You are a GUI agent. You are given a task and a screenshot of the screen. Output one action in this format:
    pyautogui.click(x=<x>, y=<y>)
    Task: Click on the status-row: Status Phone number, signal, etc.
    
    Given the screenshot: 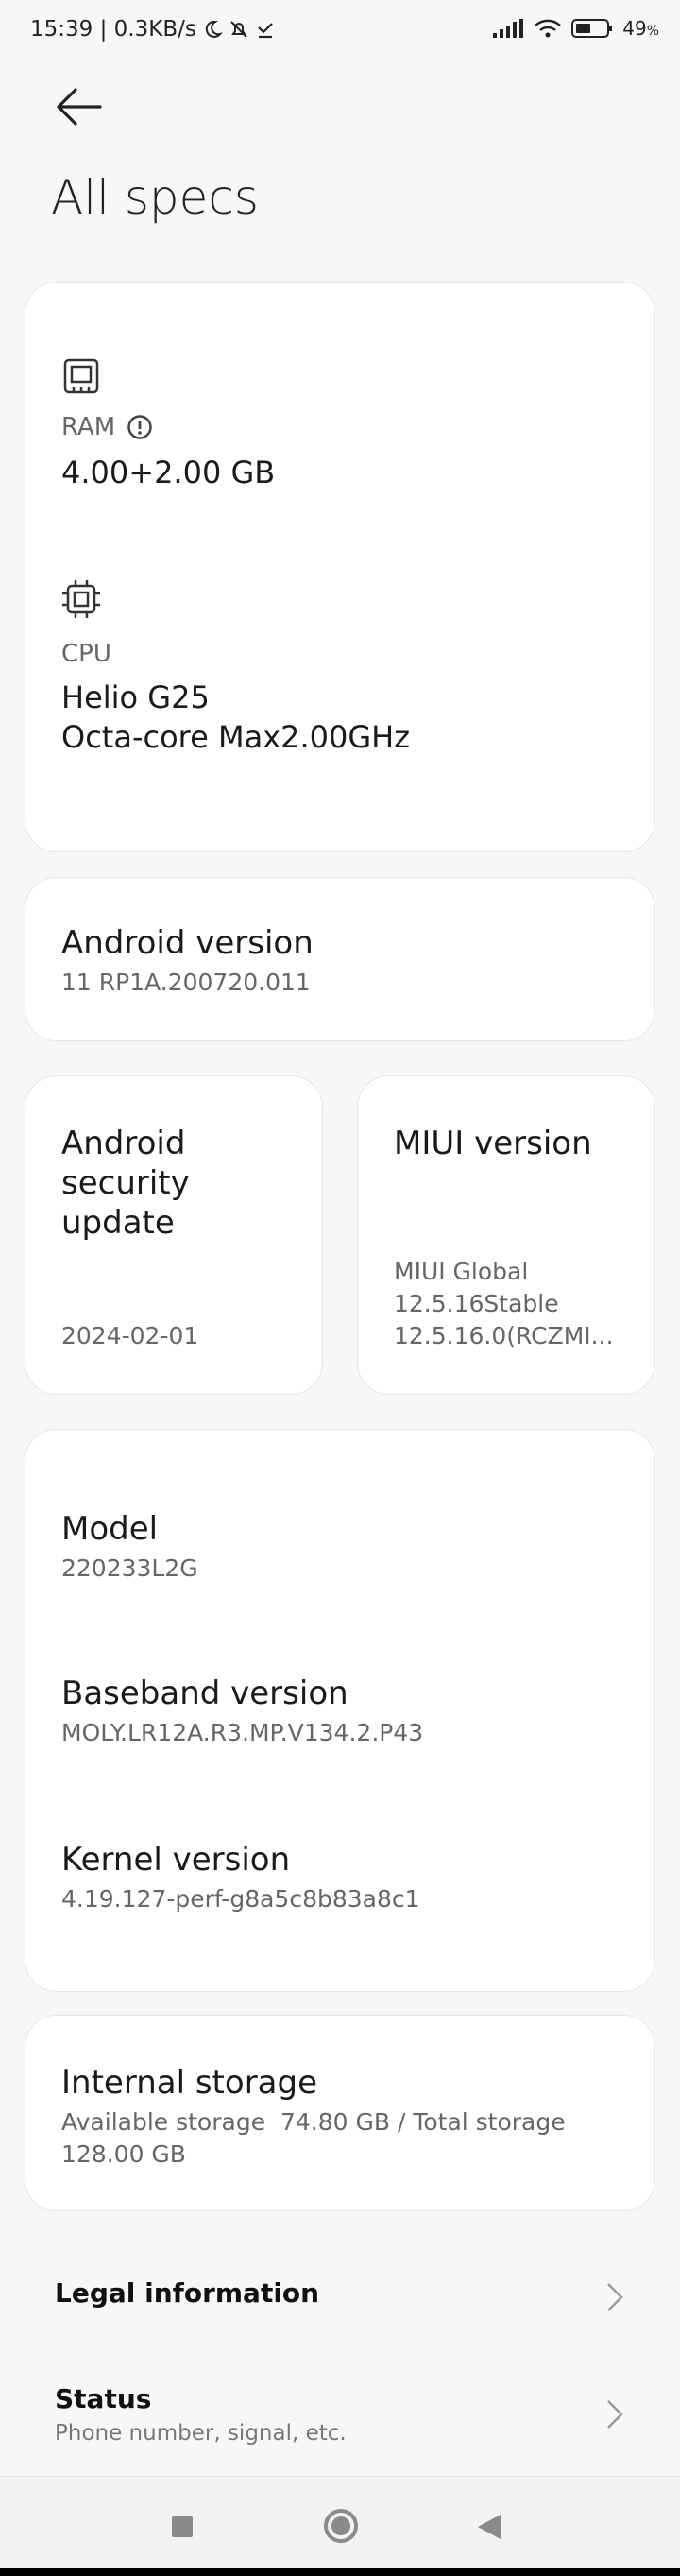 What is the action you would take?
    pyautogui.click(x=340, y=2414)
    